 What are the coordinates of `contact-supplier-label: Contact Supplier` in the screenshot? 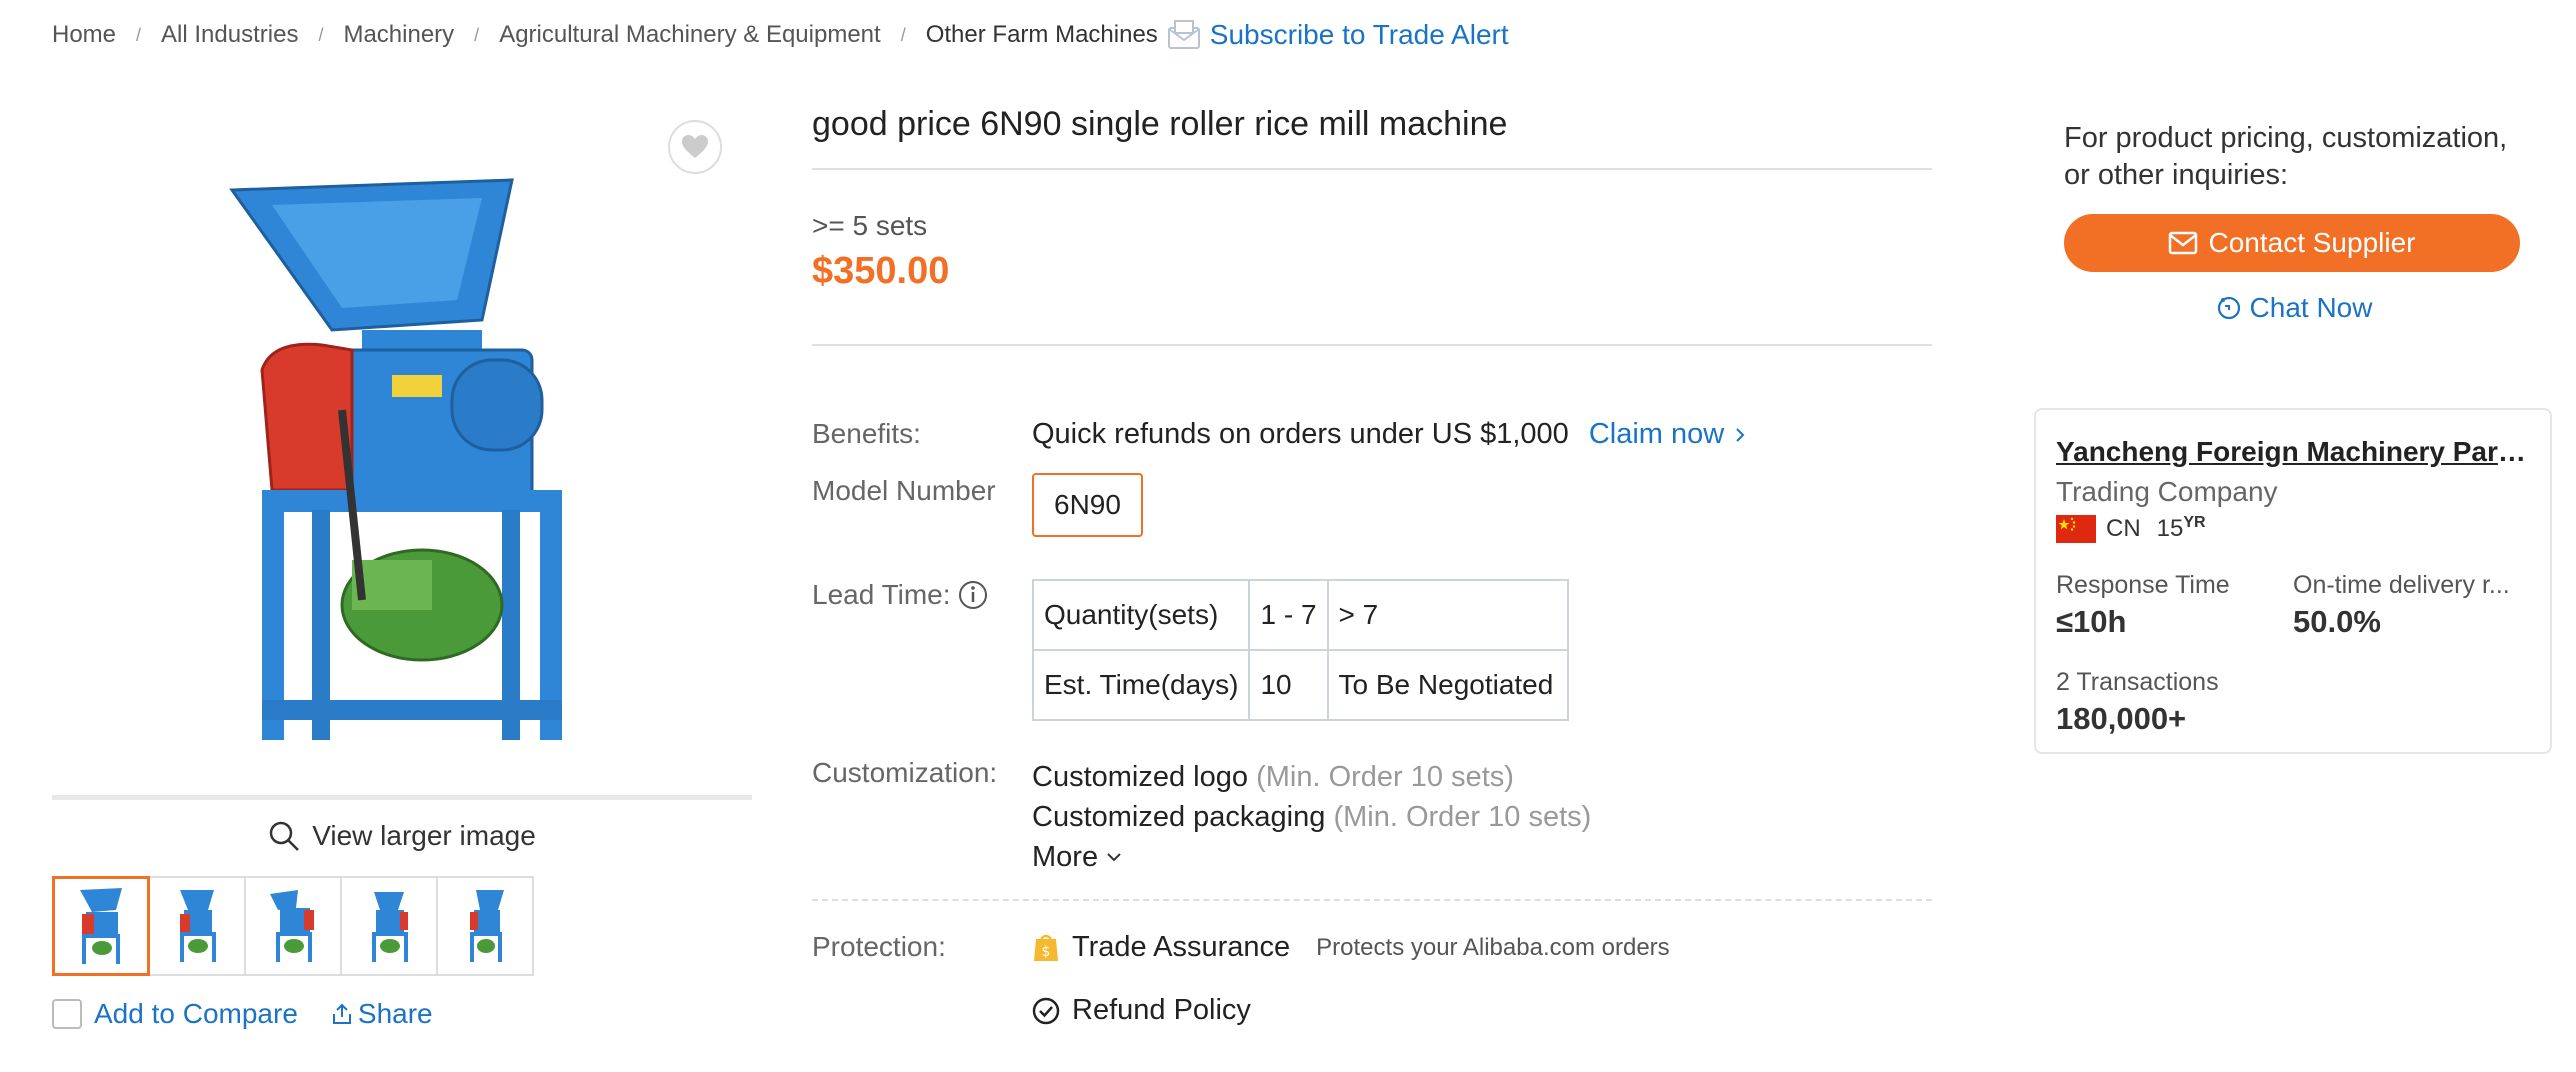 It's located at (2312, 242).